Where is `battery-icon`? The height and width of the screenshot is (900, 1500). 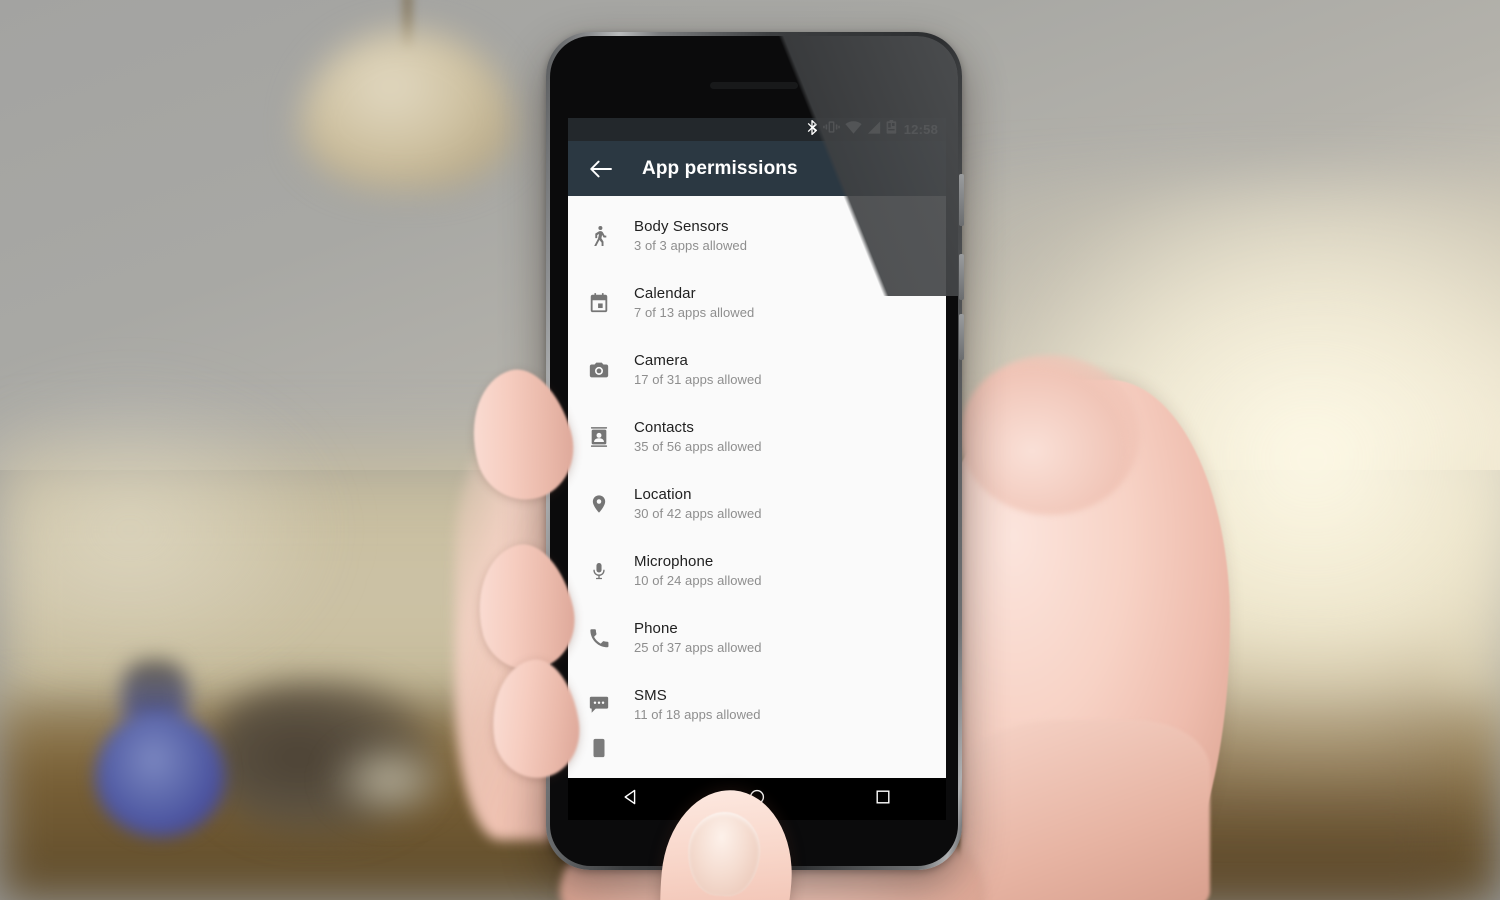 battery-icon is located at coordinates (891, 129).